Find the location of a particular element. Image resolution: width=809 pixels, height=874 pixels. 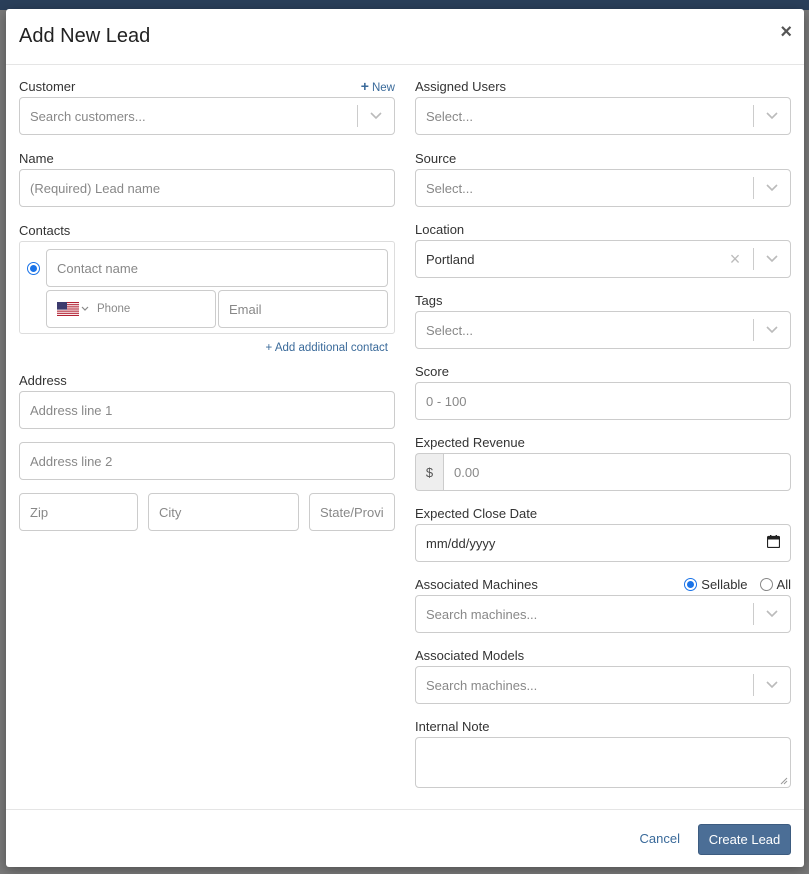

models-label: Associated Models is located at coordinates (470, 655).